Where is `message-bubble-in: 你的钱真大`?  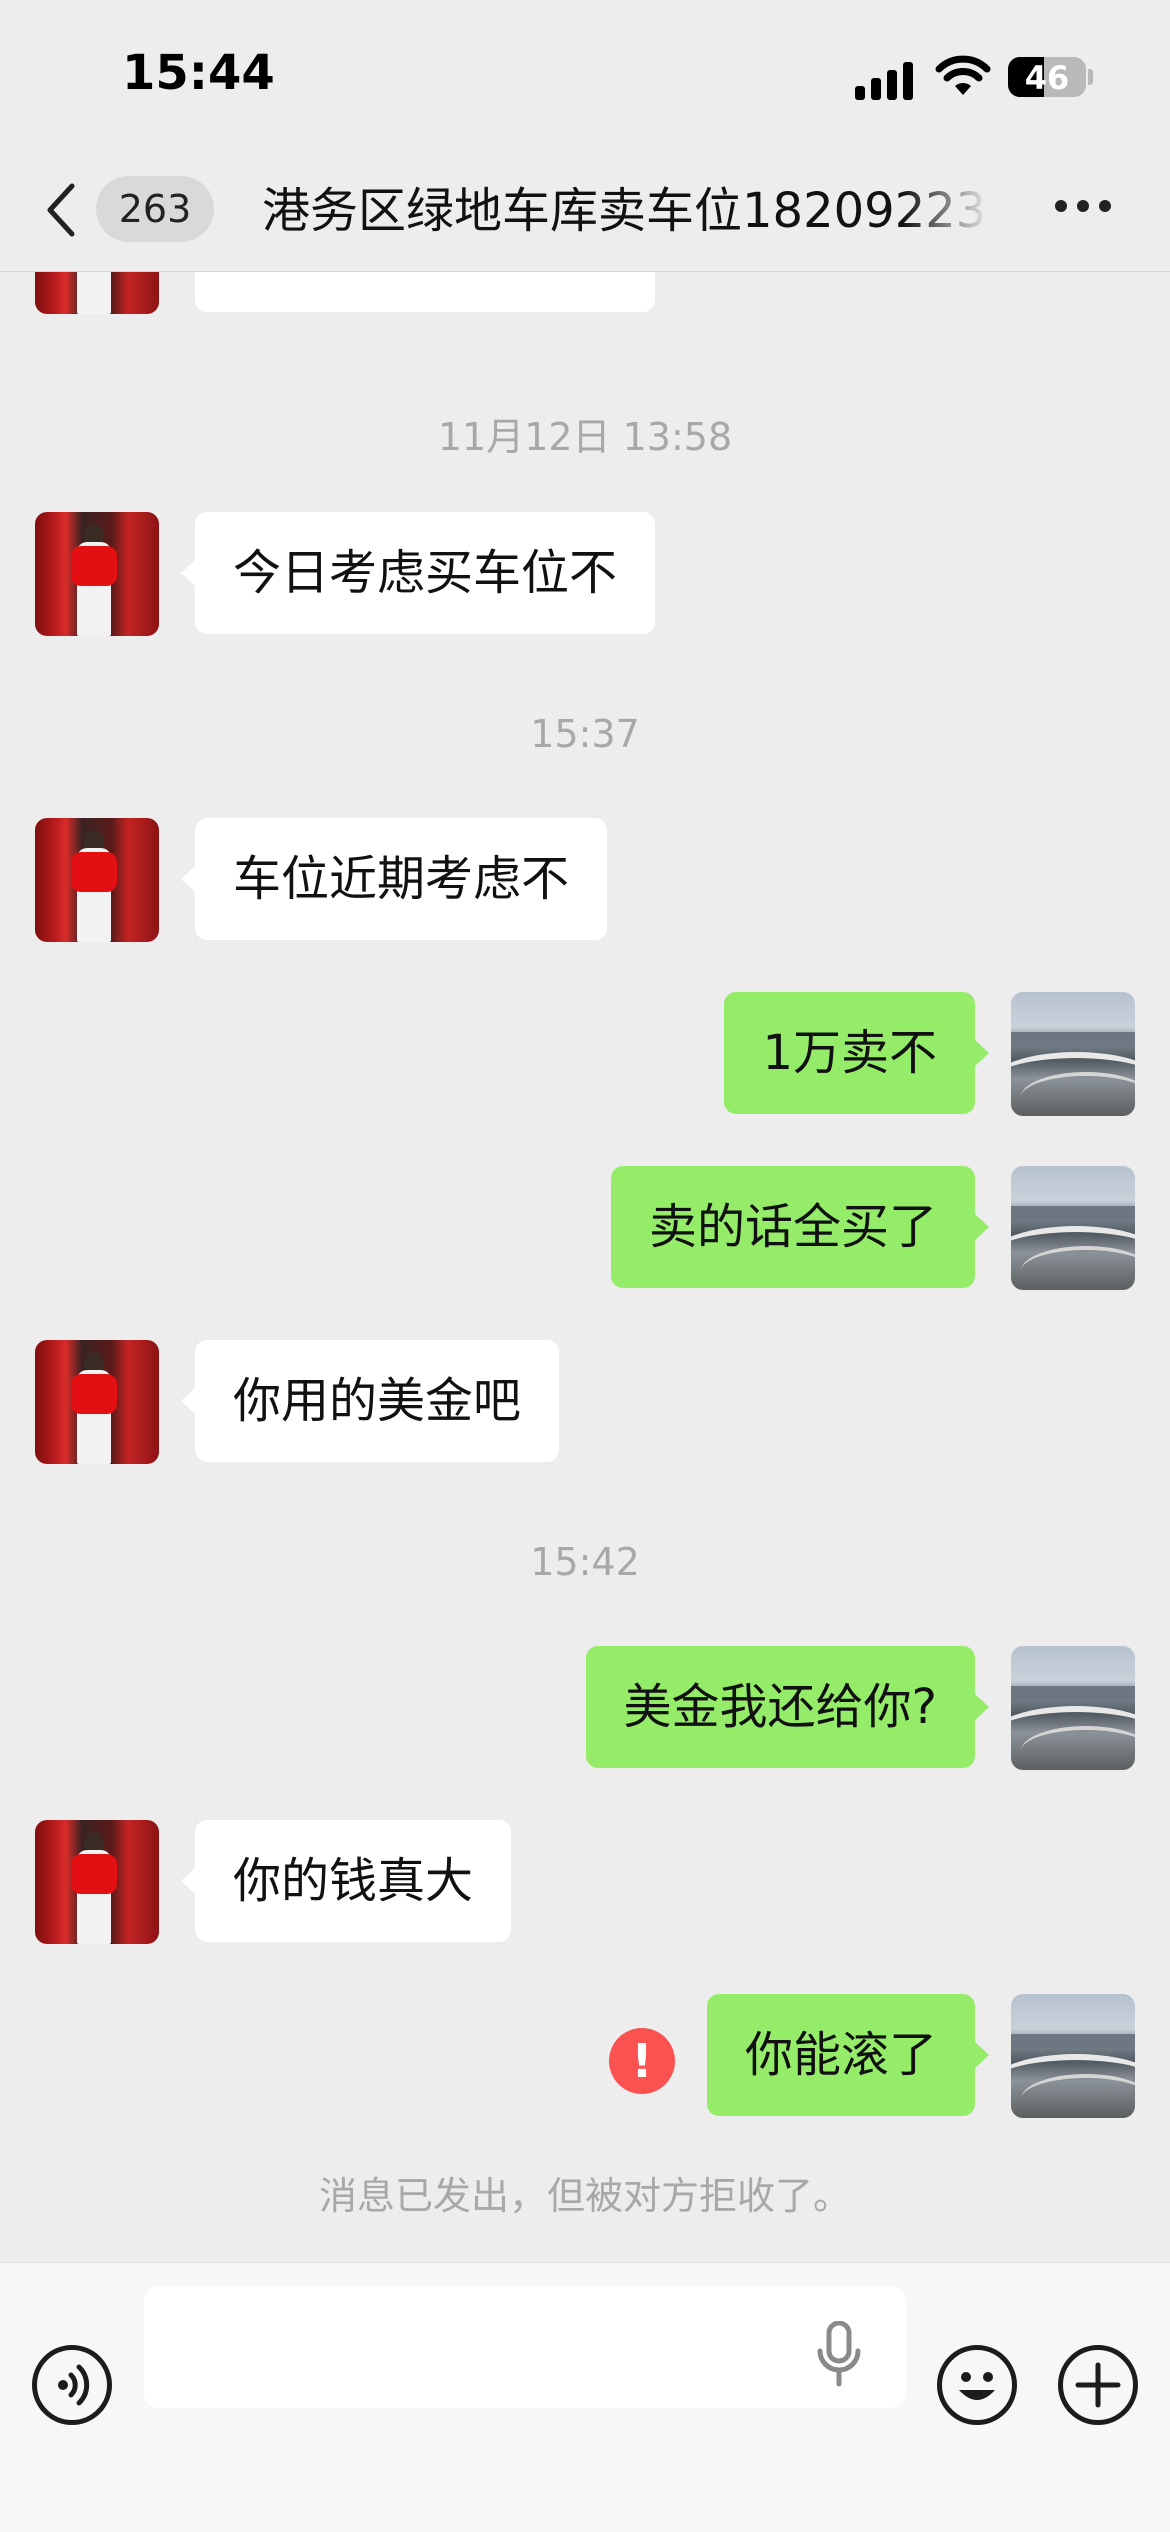
message-bubble-in: 你的钱真大 is located at coordinates (346, 1881).